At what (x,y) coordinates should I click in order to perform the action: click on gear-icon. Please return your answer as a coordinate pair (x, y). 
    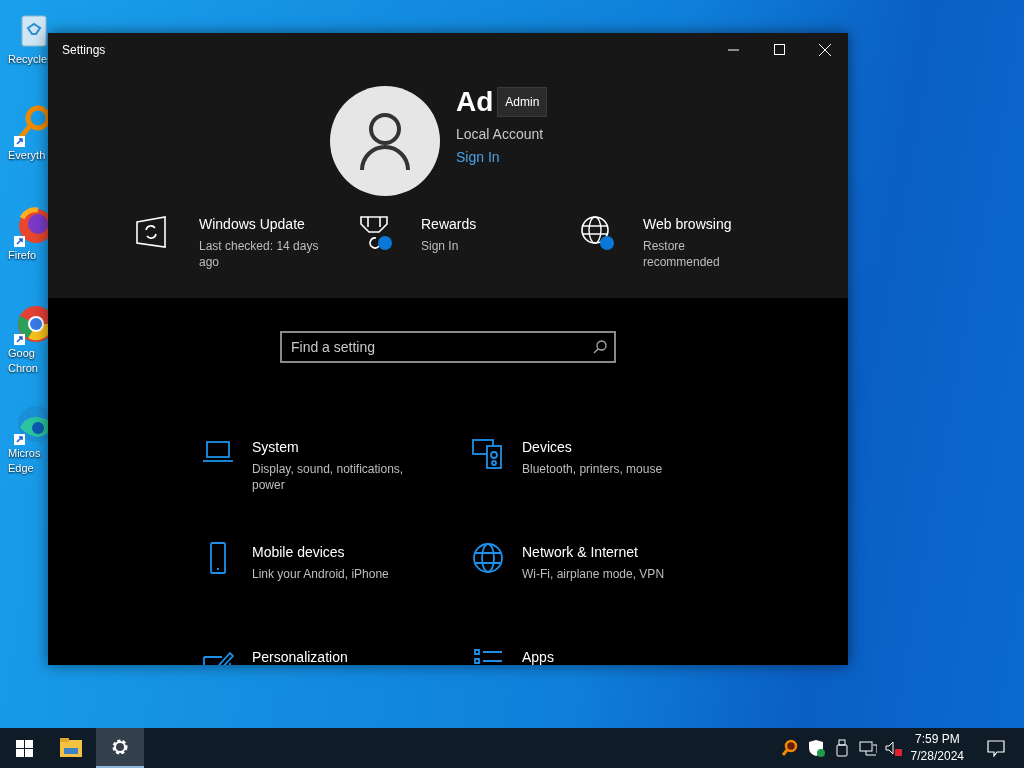
    Looking at the image, I should click on (120, 747).